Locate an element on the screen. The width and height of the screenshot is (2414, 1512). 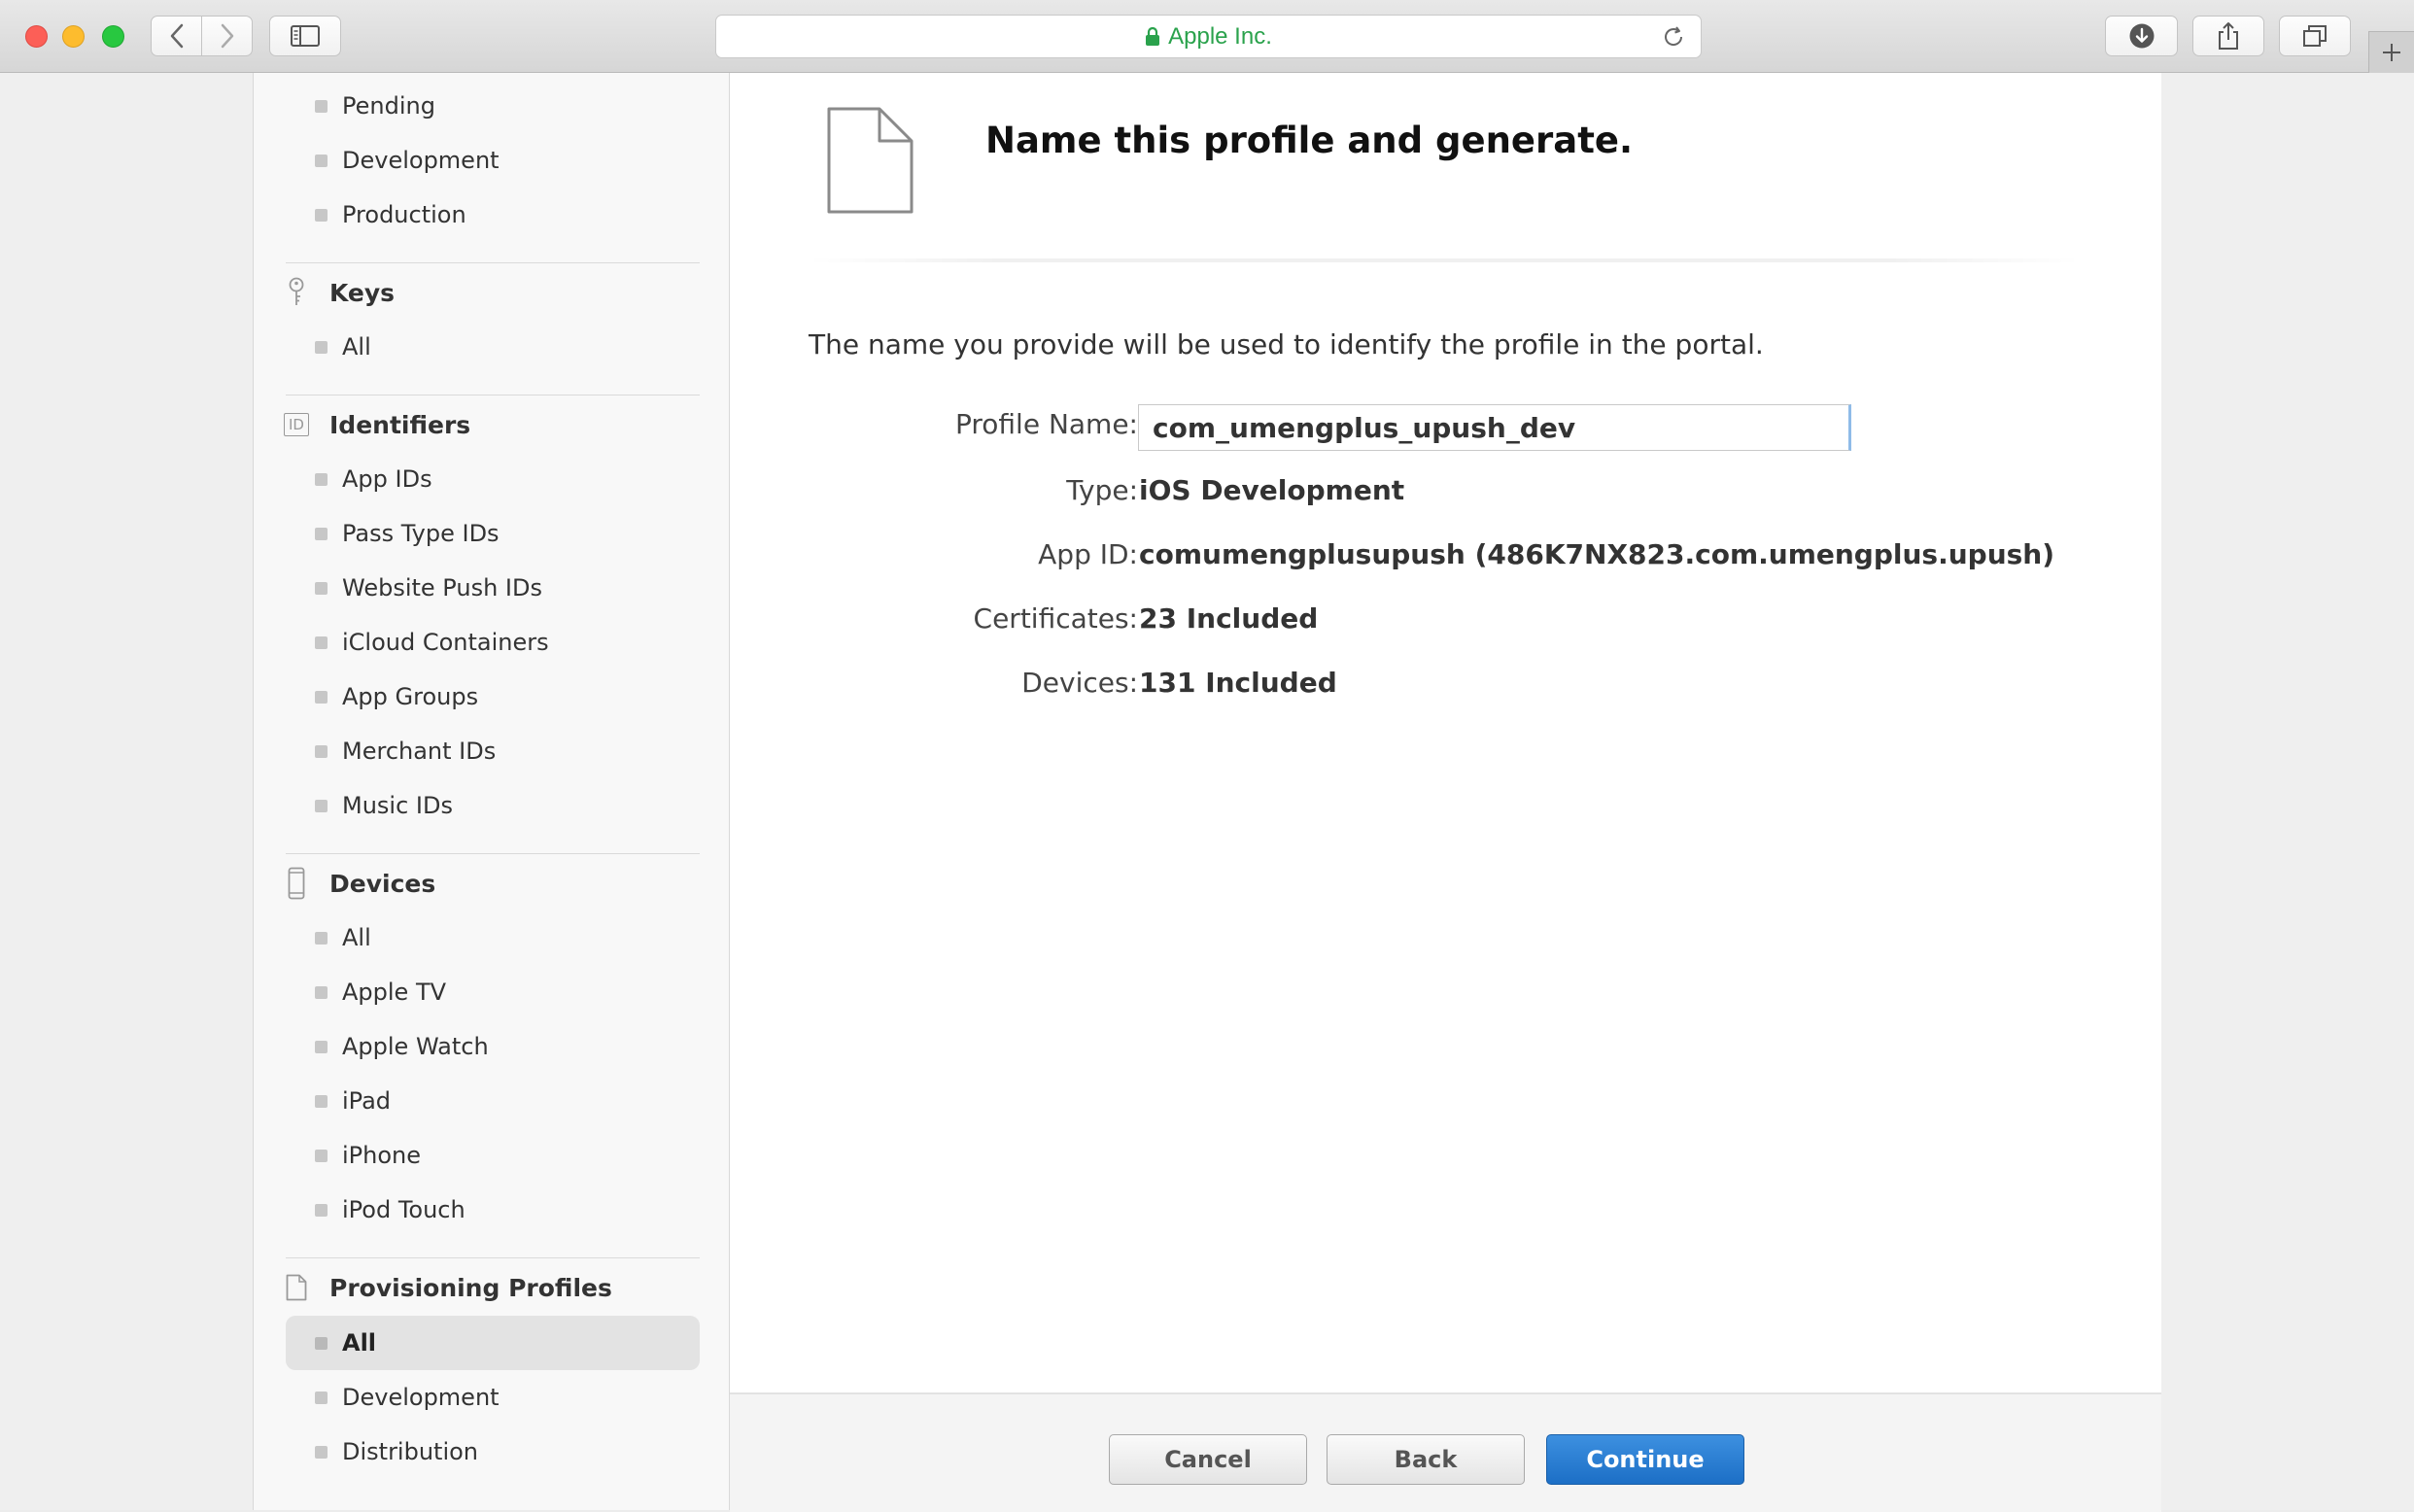
sidebar-heading-label: Identifiers is located at coordinates (400, 424).